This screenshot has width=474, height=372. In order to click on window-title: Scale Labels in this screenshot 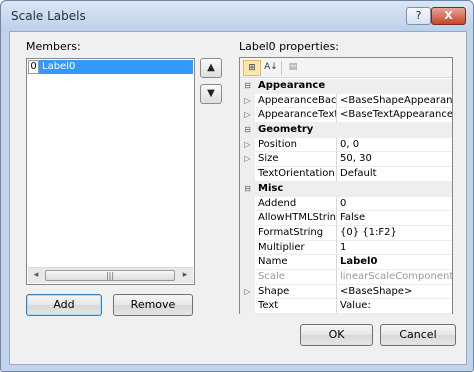, I will do `click(48, 16)`.